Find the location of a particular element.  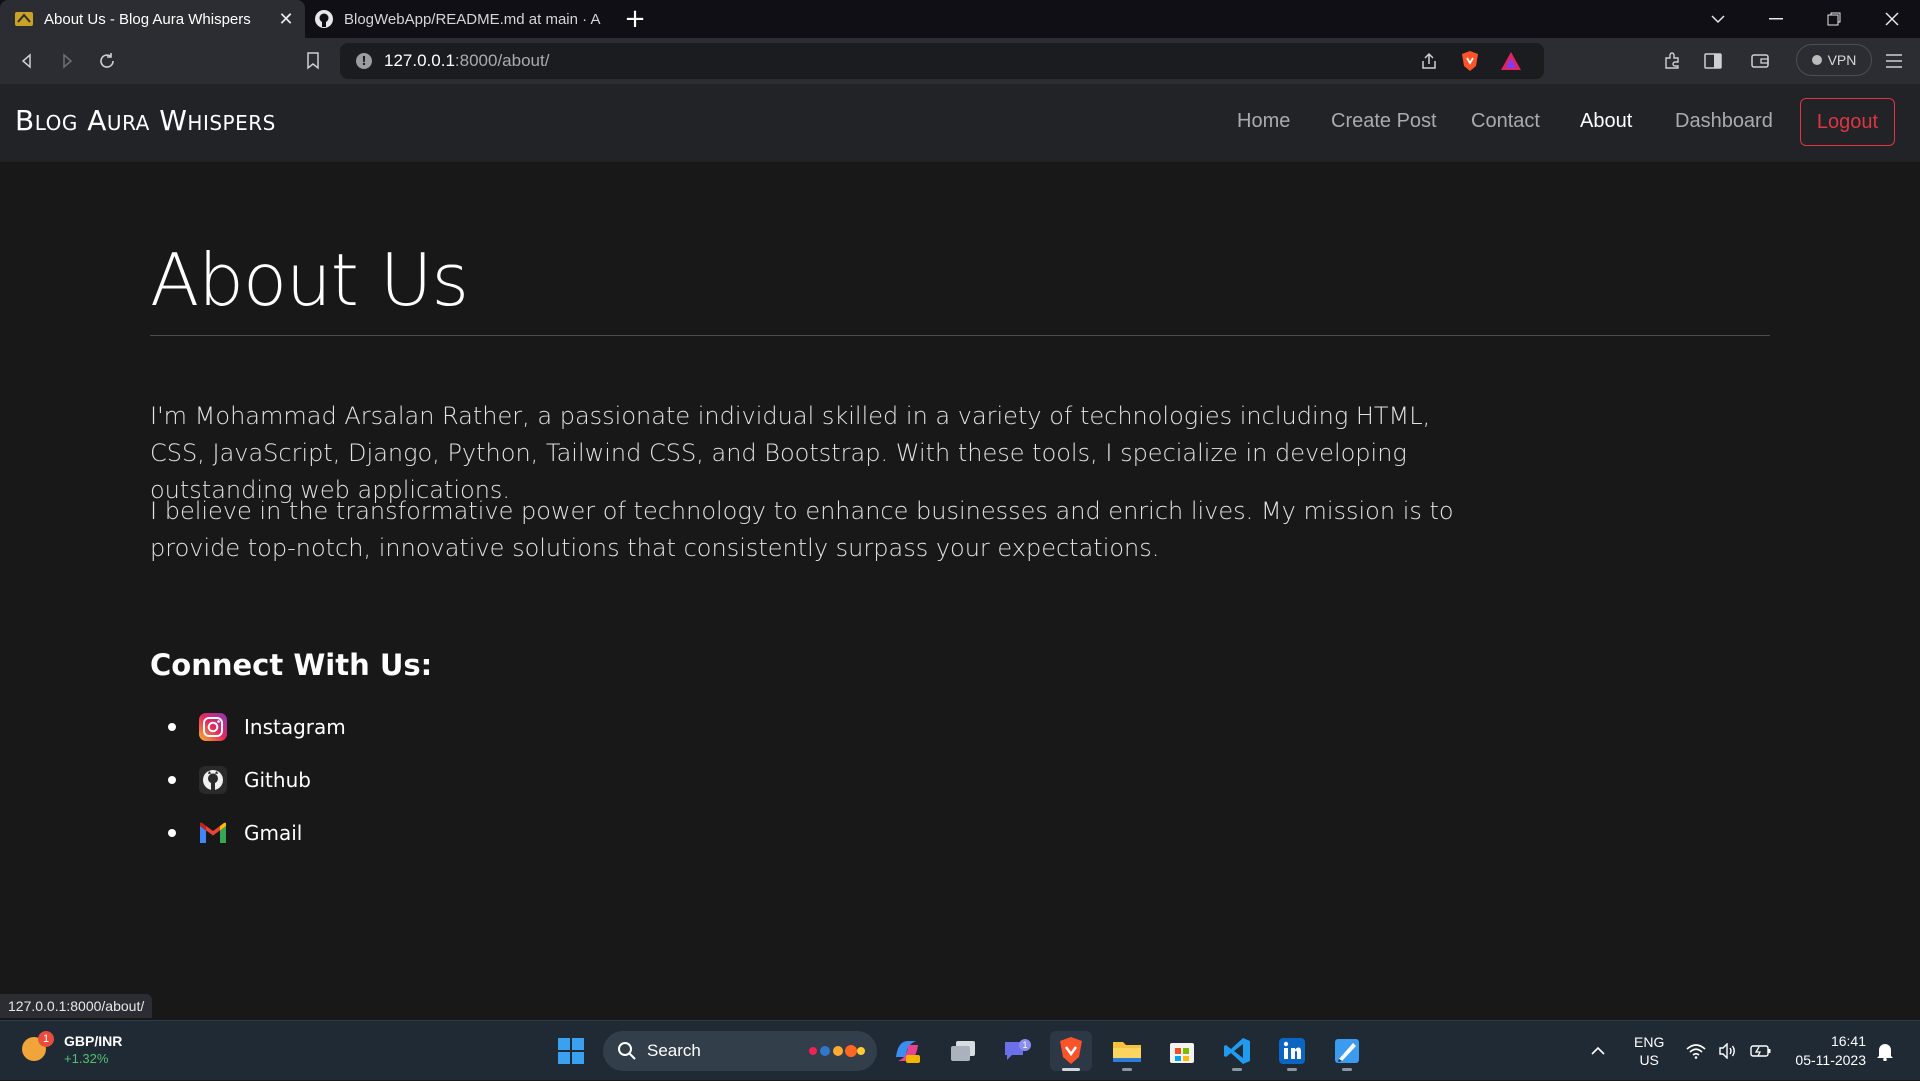

social-links-list: Instagram Github Gmail is located at coordinates (257, 779).